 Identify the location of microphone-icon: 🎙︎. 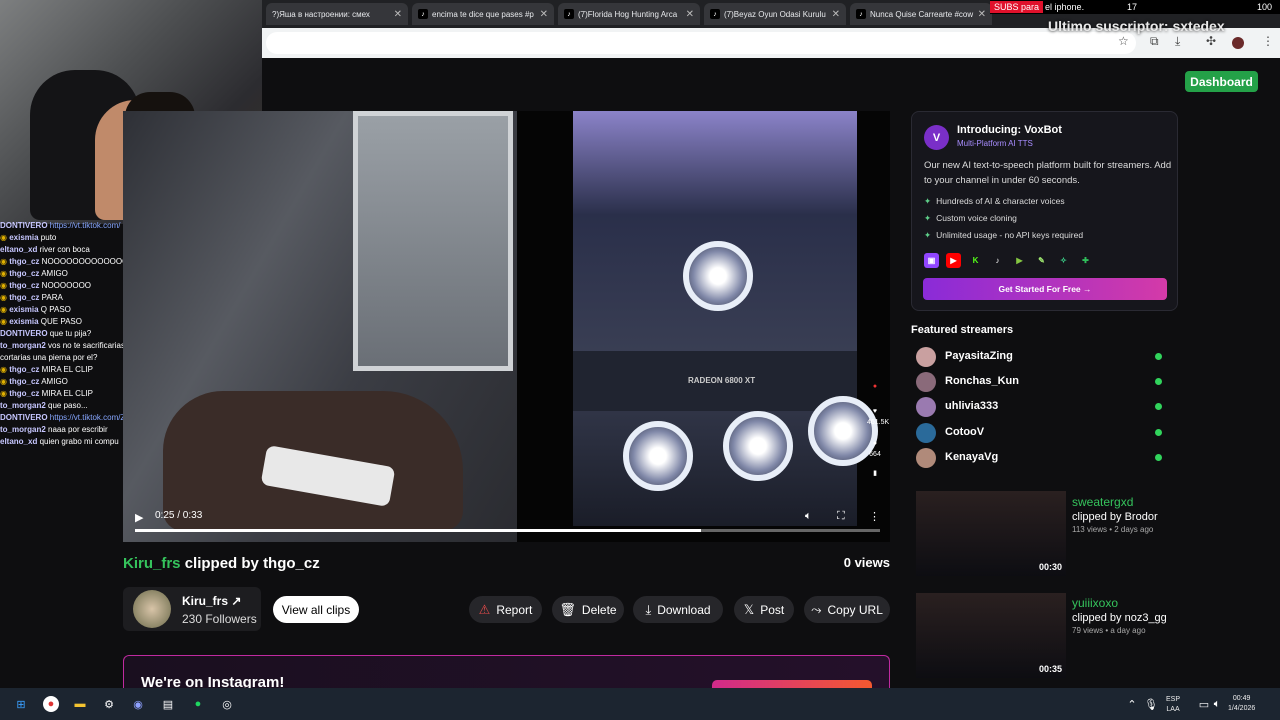
(1151, 704).